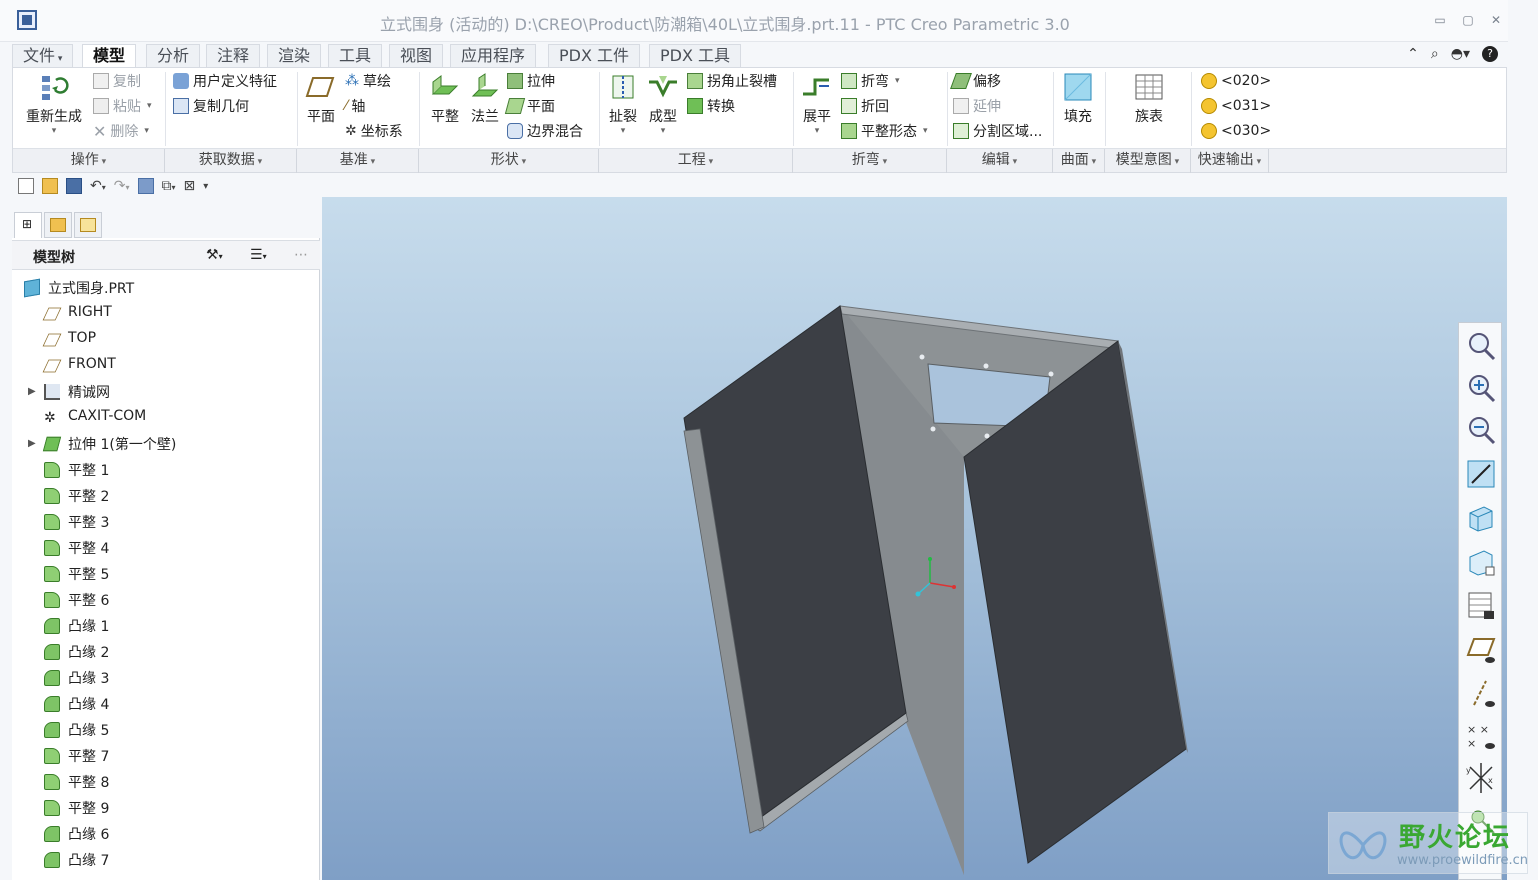 This screenshot has width=1538, height=880. I want to click on tab-analysis: 分析, so click(173, 56).